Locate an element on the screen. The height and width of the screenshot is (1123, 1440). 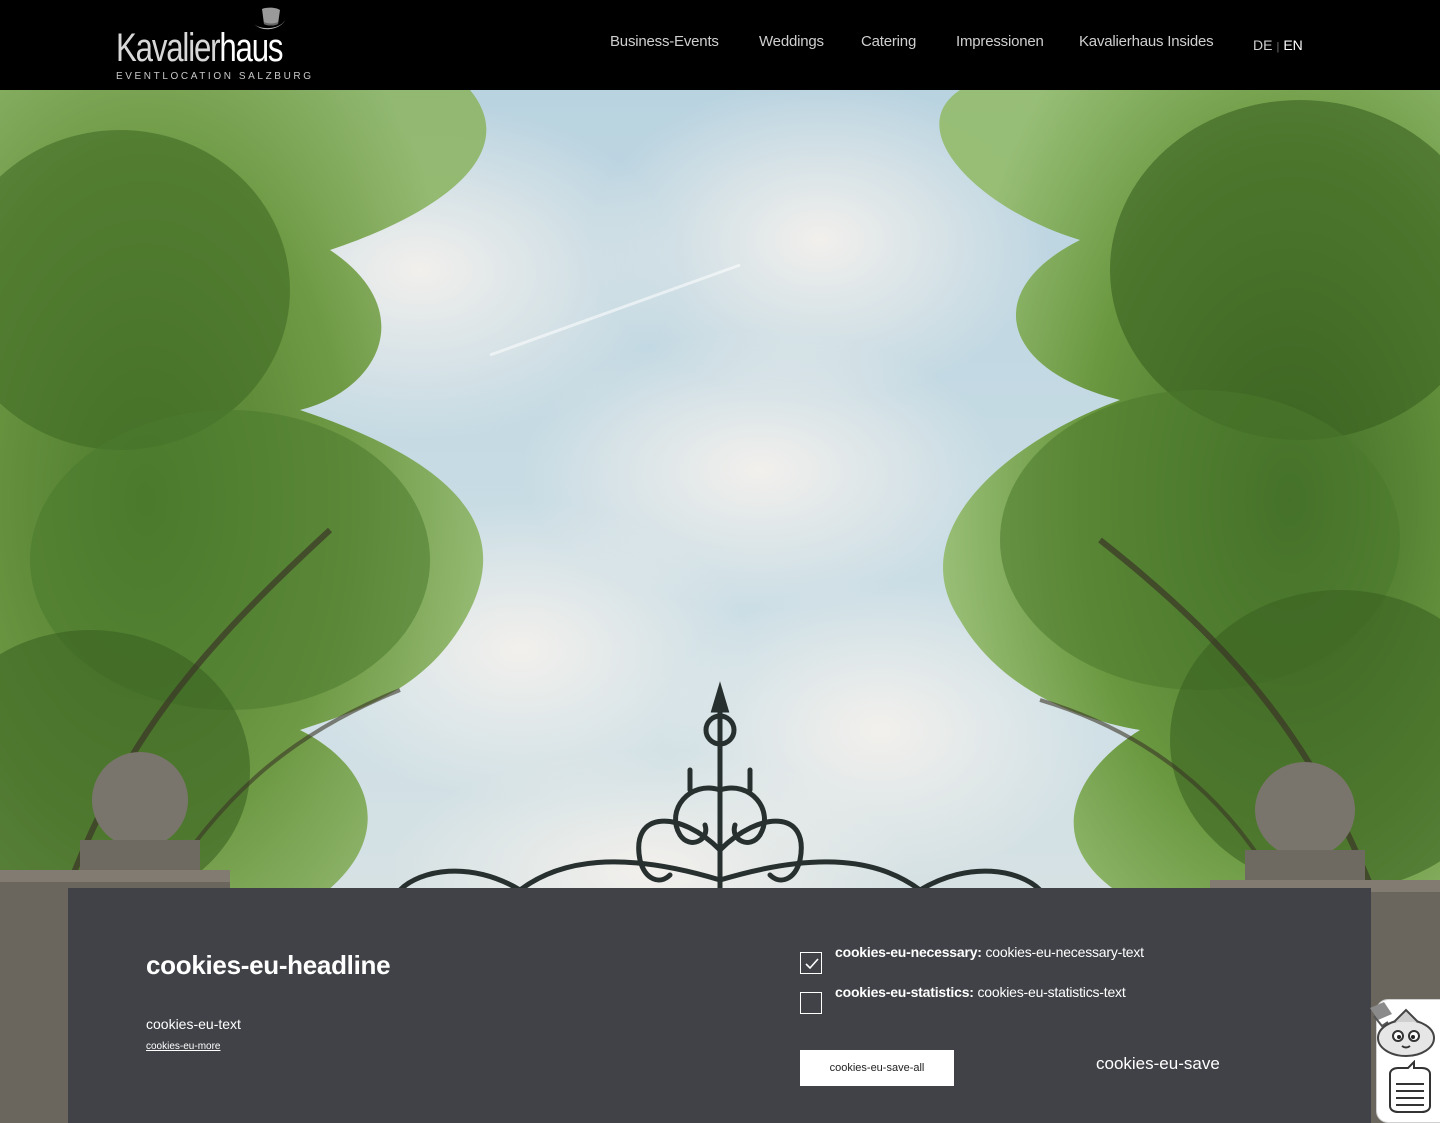
chat-widget is located at coordinates (1403, 1060).